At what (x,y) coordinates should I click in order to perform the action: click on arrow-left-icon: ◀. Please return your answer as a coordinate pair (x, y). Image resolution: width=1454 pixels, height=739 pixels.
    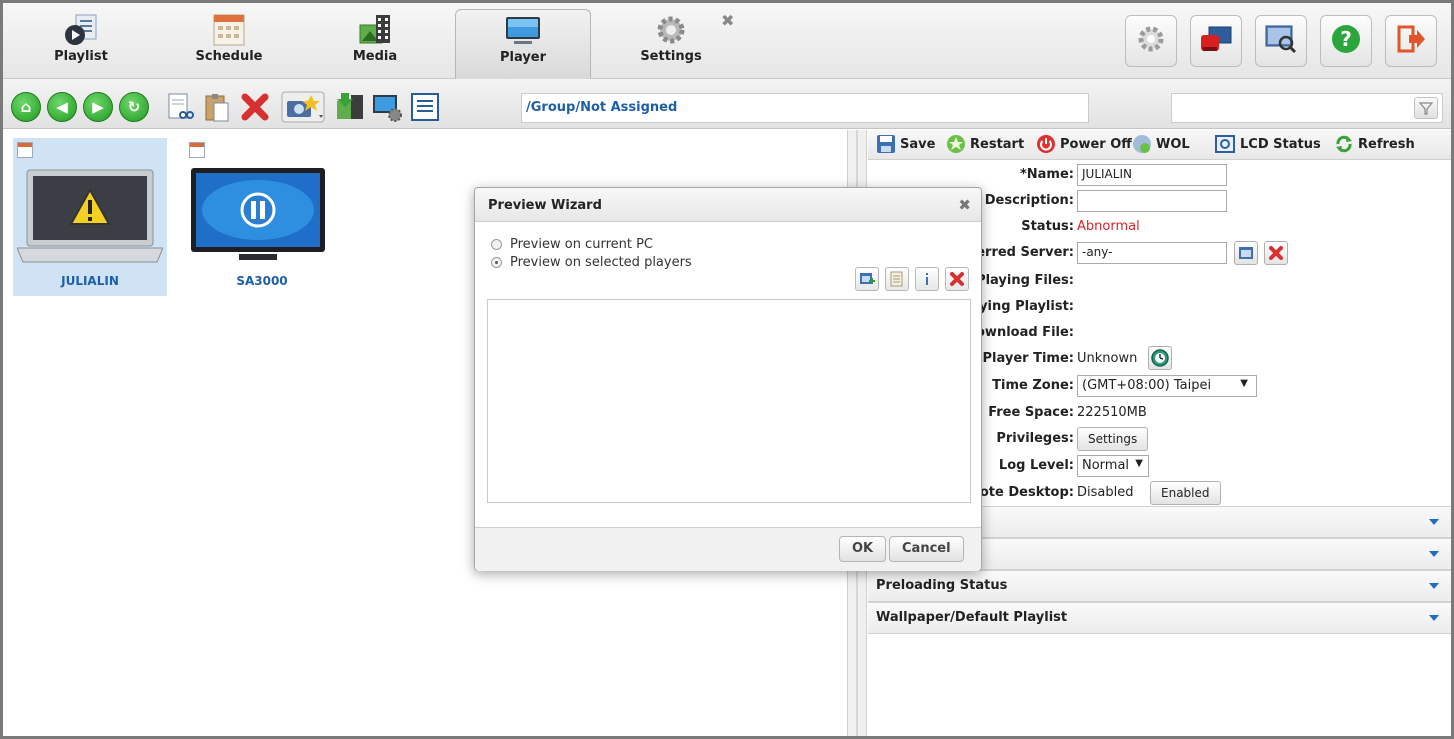
    Looking at the image, I should click on (62, 107).